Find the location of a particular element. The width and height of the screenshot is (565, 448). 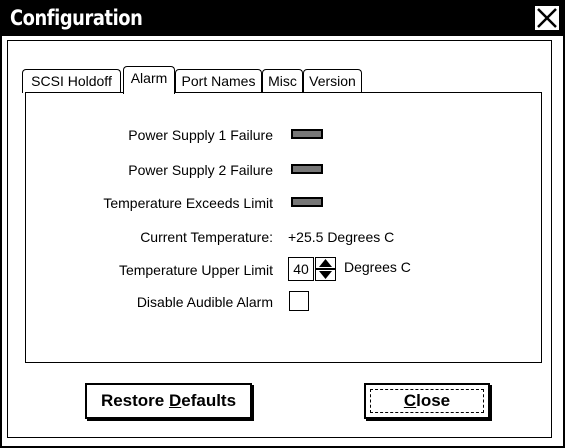

close-button: Close is located at coordinates (427, 401).